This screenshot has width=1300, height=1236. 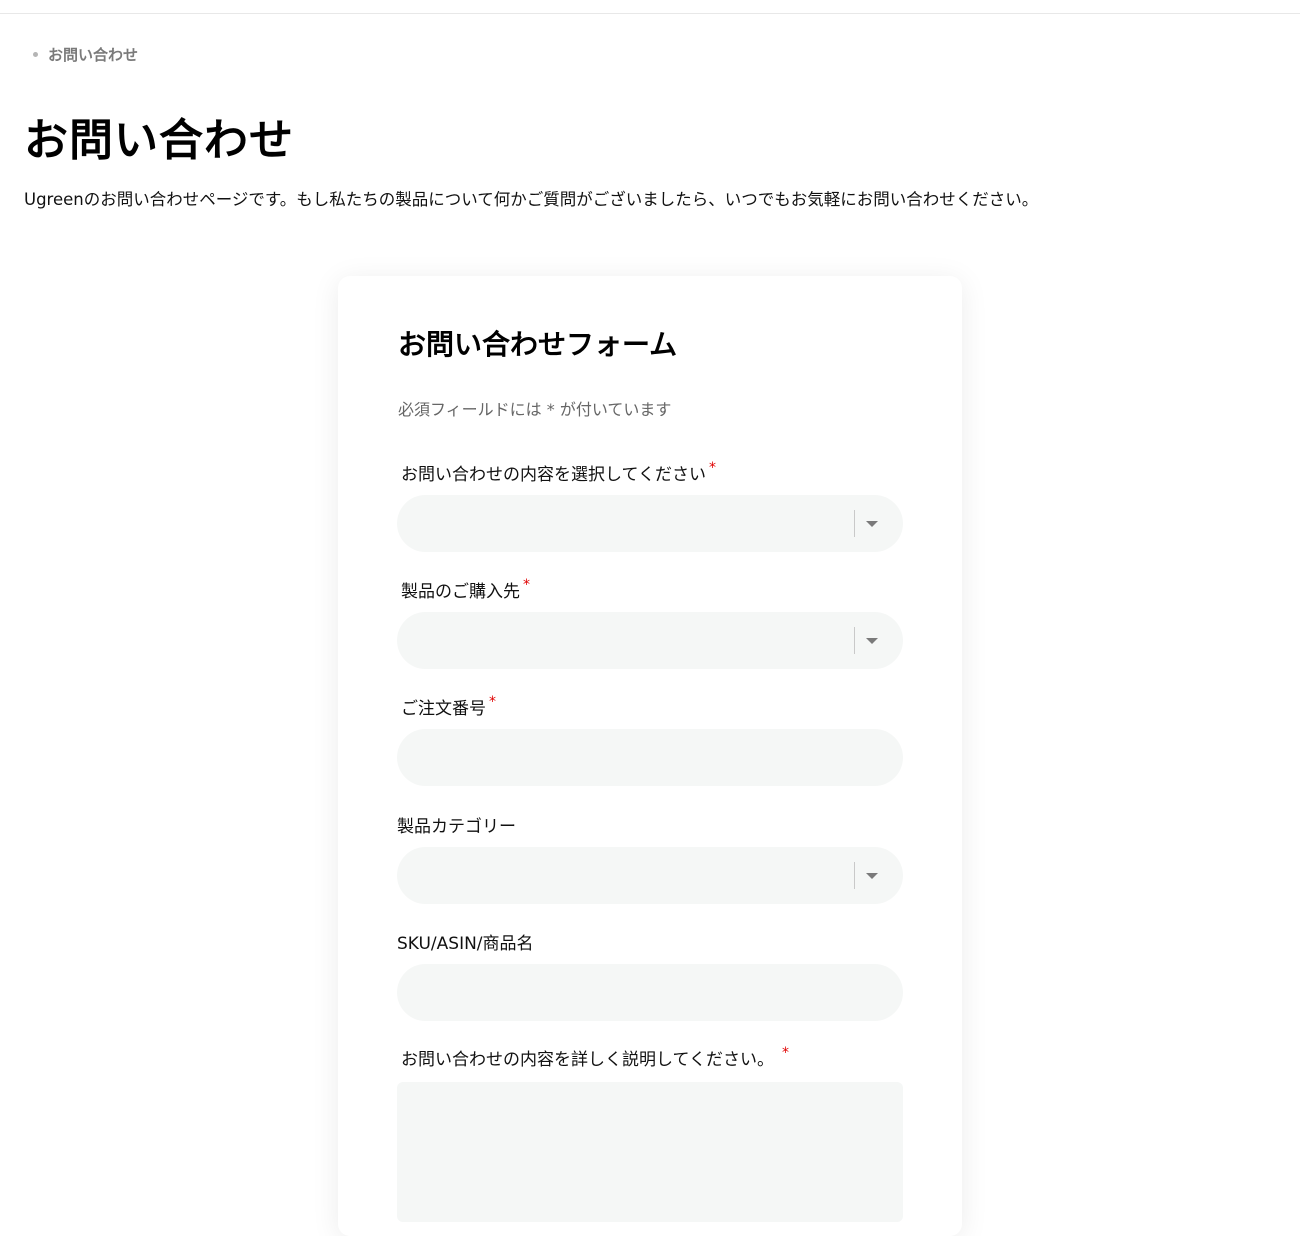 What do you see at coordinates (93, 55) in the screenshot?
I see `breadcrumb-current: お問い合わせ` at bounding box center [93, 55].